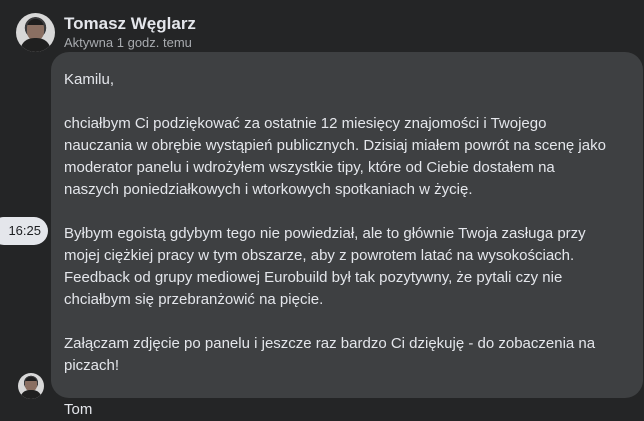 This screenshot has height=421, width=644. What do you see at coordinates (24, 231) in the screenshot?
I see `message-timestamp: 16:25` at bounding box center [24, 231].